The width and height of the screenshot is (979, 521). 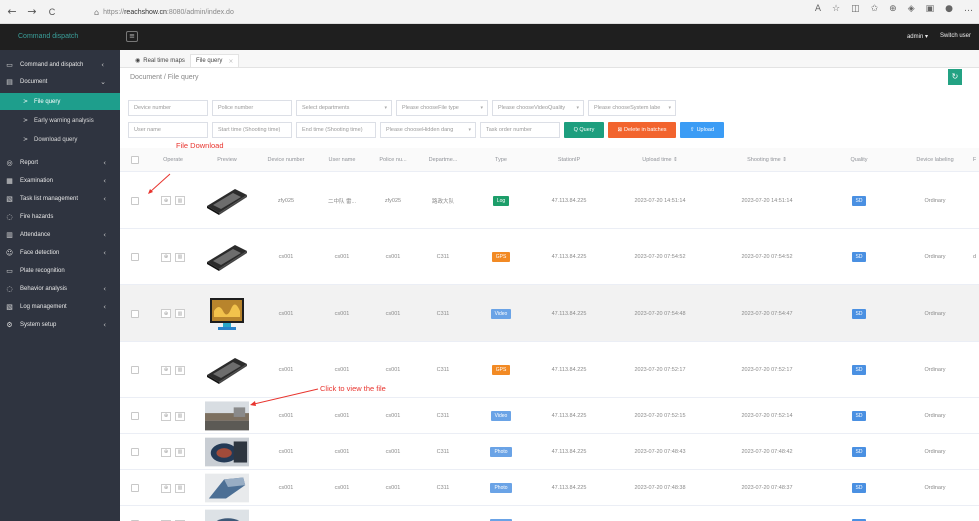 What do you see at coordinates (160, 183) in the screenshot?
I see `annotation-arrow-download` at bounding box center [160, 183].